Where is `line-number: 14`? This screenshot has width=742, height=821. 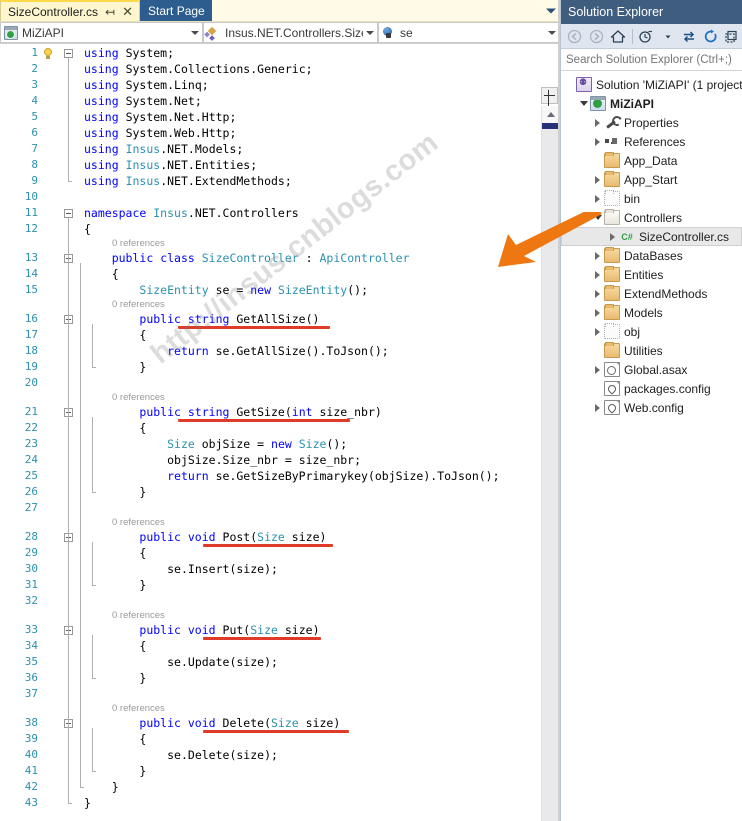
line-number: 14 is located at coordinates (31, 273).